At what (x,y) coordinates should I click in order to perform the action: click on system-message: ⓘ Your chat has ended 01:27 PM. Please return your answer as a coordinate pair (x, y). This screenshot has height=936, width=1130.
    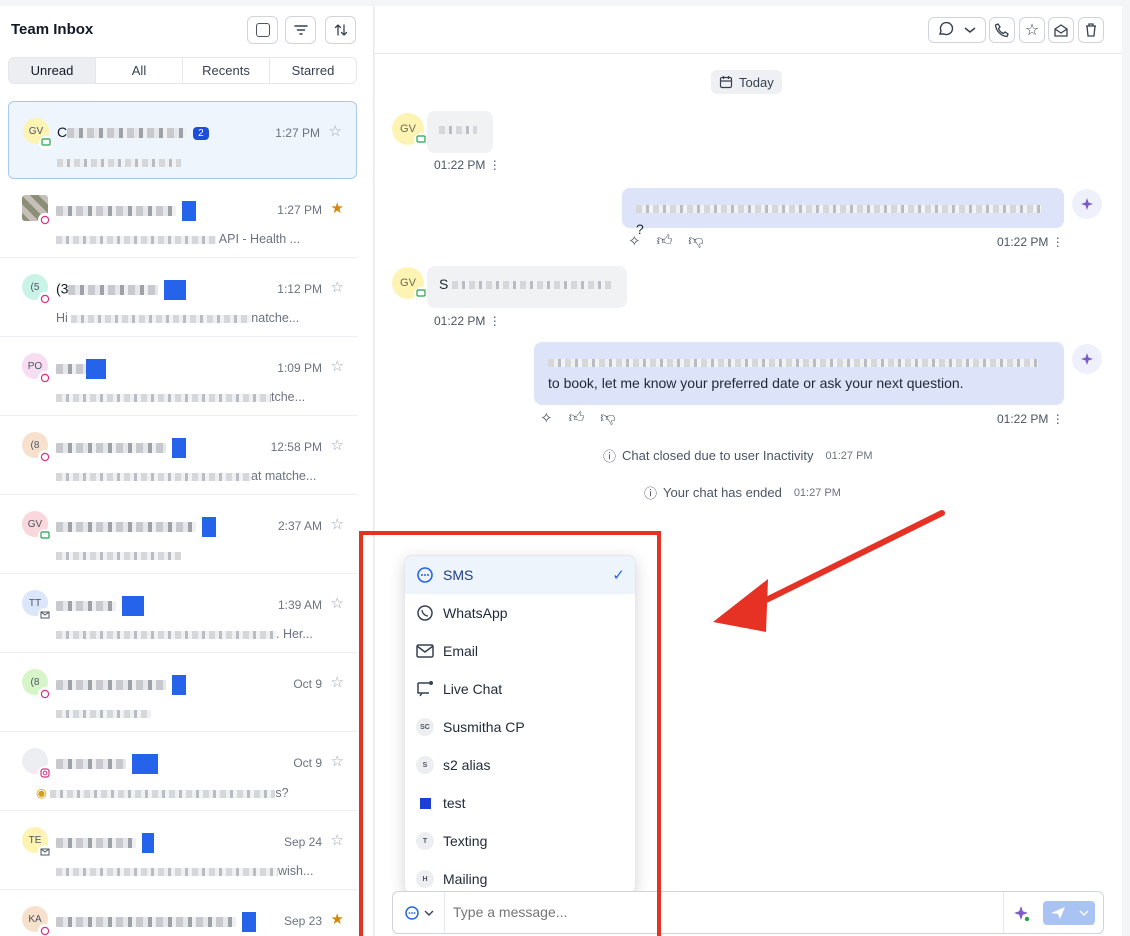
    Looking at the image, I should click on (742, 493).